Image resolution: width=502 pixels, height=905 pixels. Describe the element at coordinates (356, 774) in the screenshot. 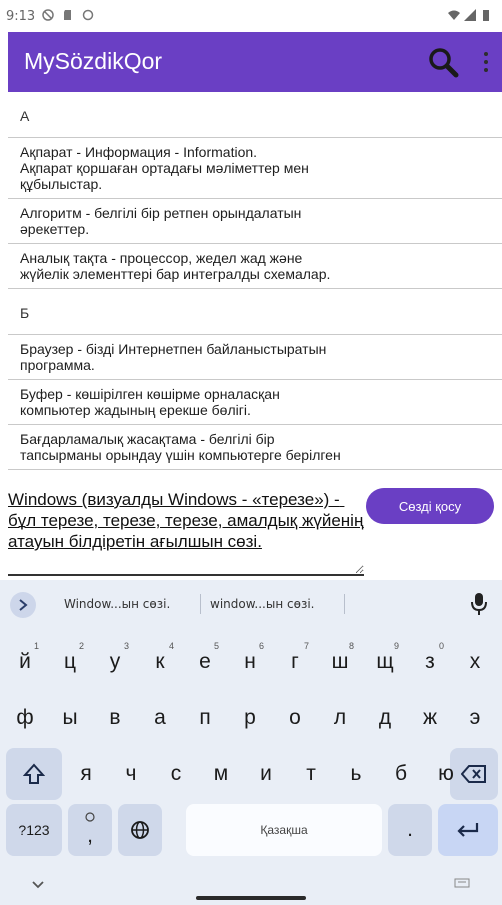

I see `key-letter: ь` at that location.